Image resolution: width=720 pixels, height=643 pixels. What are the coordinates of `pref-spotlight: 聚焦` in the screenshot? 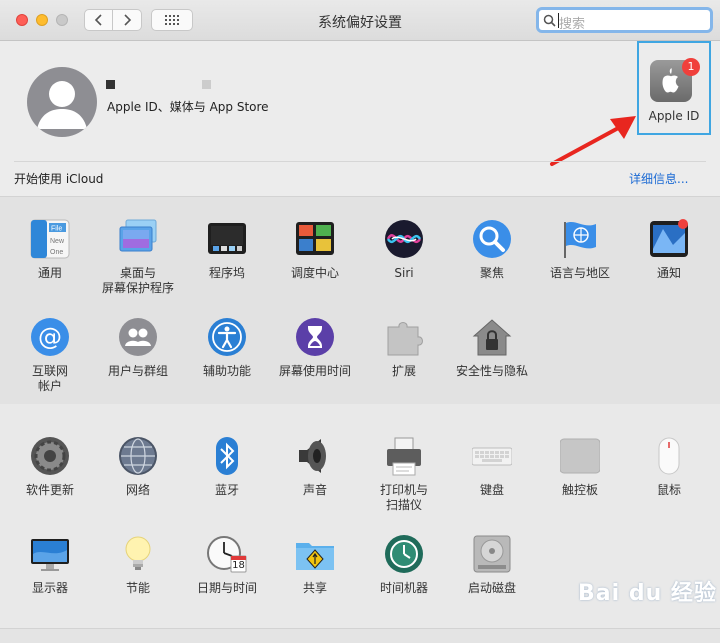 It's located at (492, 250).